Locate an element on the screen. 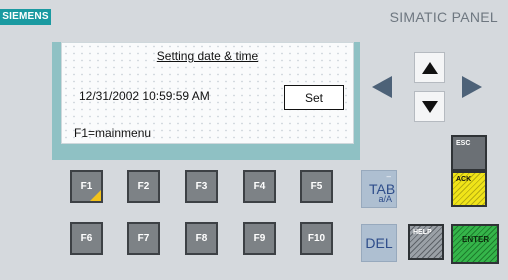 The height and width of the screenshot is (280, 508). set-button: Set is located at coordinates (314, 97).